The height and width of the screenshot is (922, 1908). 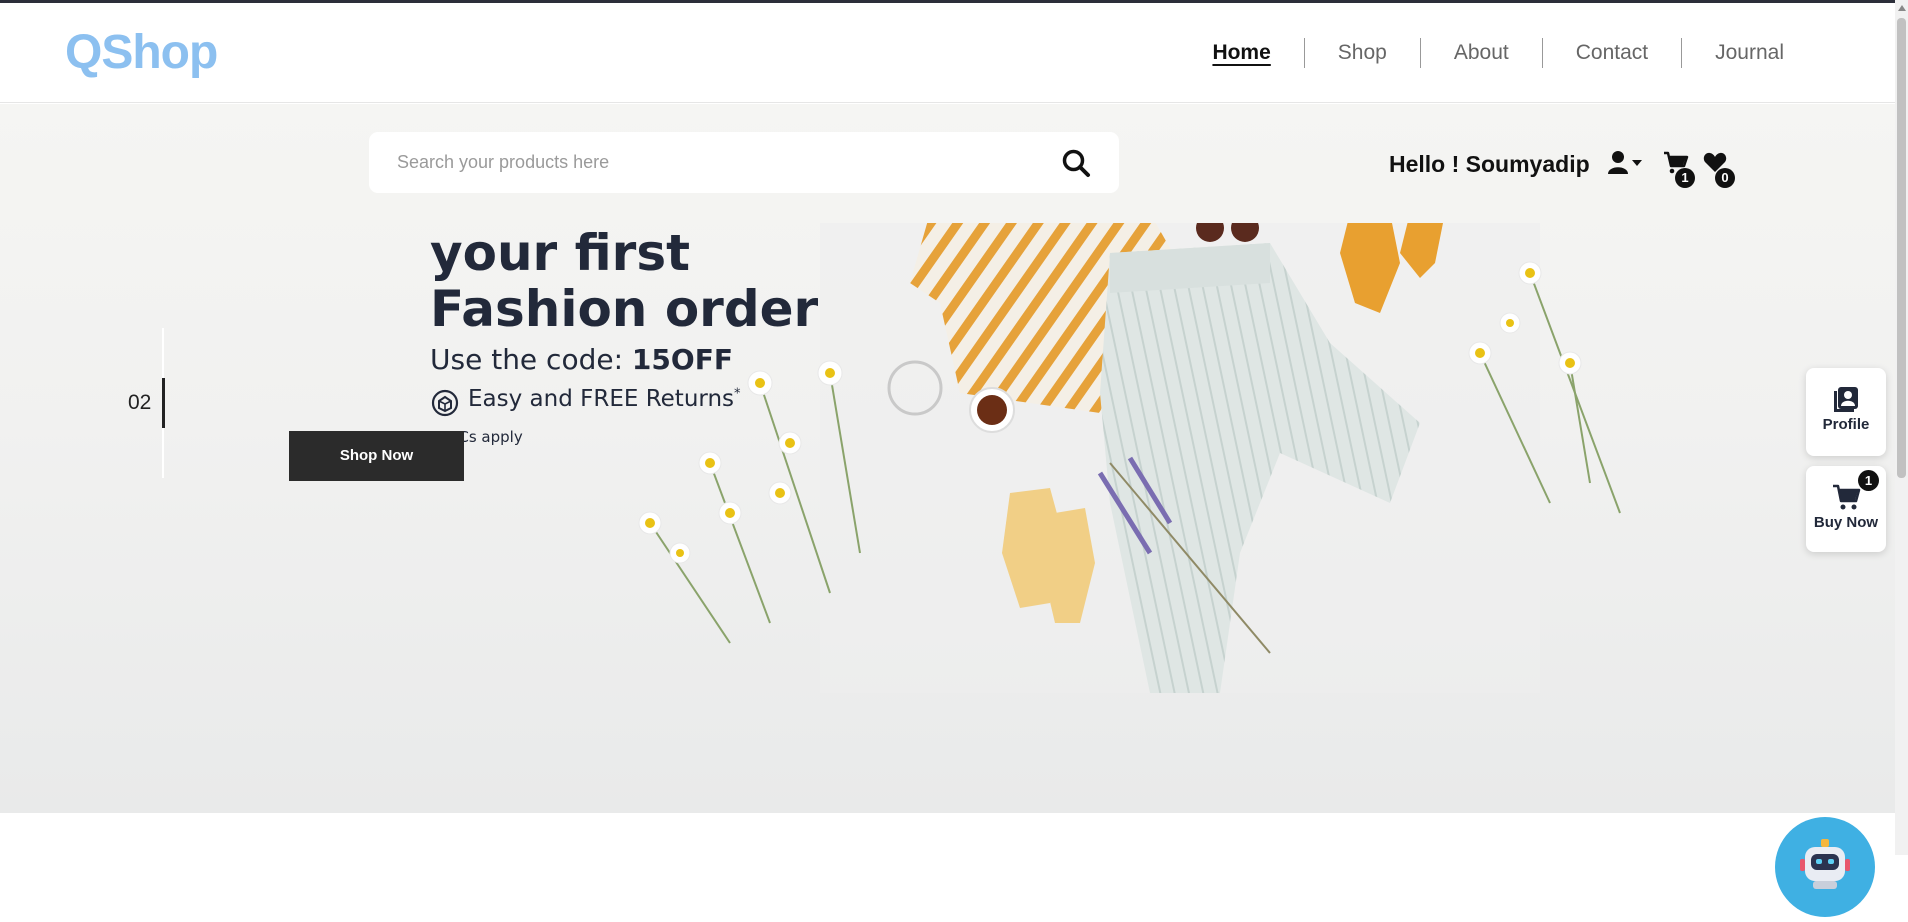 What do you see at coordinates (163, 403) in the screenshot?
I see `pager-active-indicator` at bounding box center [163, 403].